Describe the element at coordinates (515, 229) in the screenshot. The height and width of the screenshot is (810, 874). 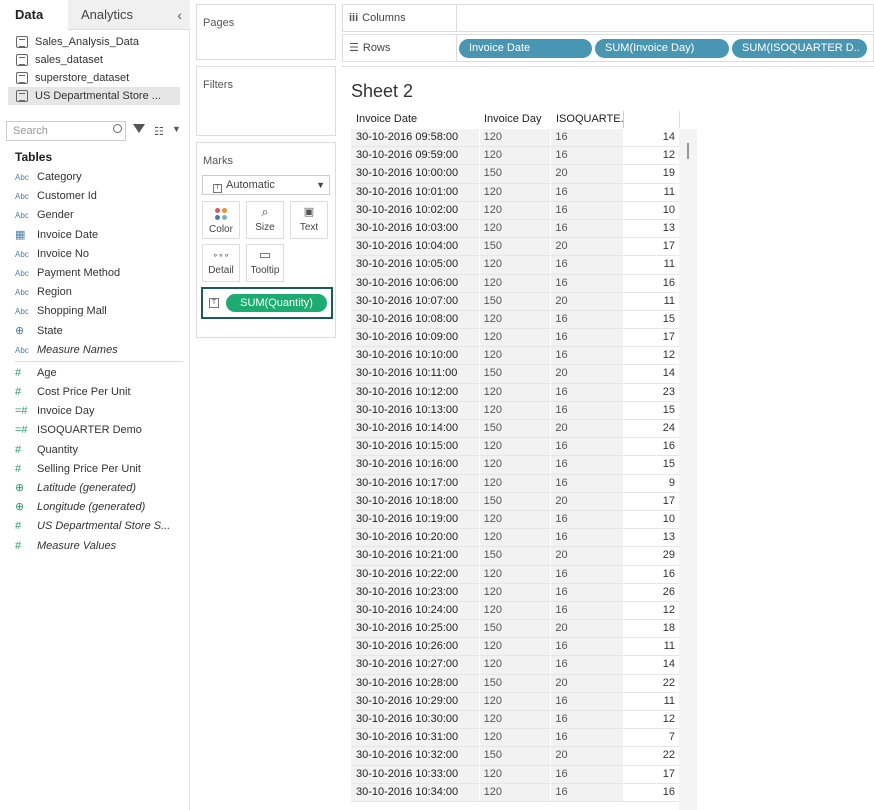
I see `table-row: 30-10-2016 10:03:00 120 16 13` at that location.